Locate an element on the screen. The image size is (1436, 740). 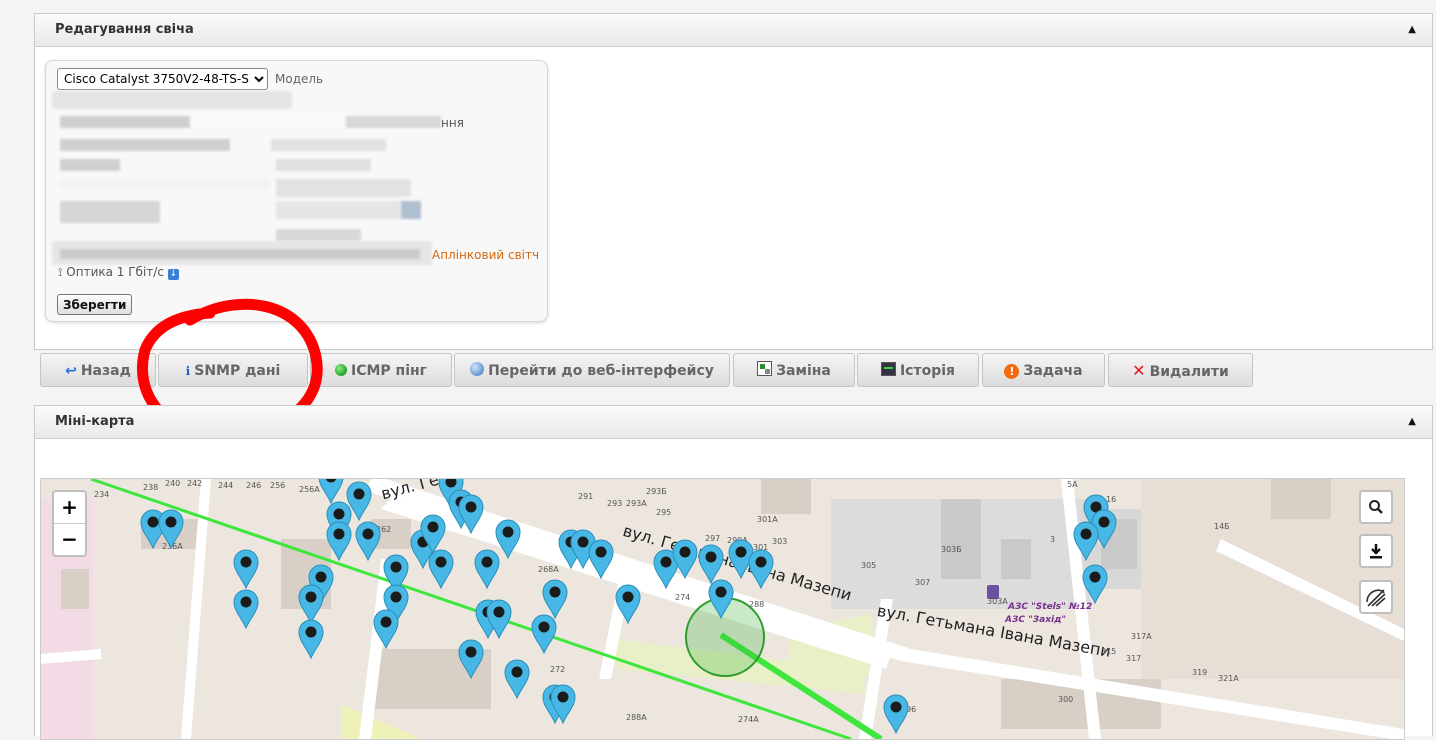
house-number: 256 is located at coordinates (278, 485).